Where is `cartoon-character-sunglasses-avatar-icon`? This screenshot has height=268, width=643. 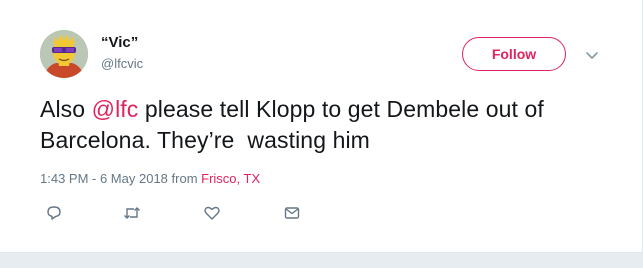 cartoon-character-sunglasses-avatar-icon is located at coordinates (64, 54).